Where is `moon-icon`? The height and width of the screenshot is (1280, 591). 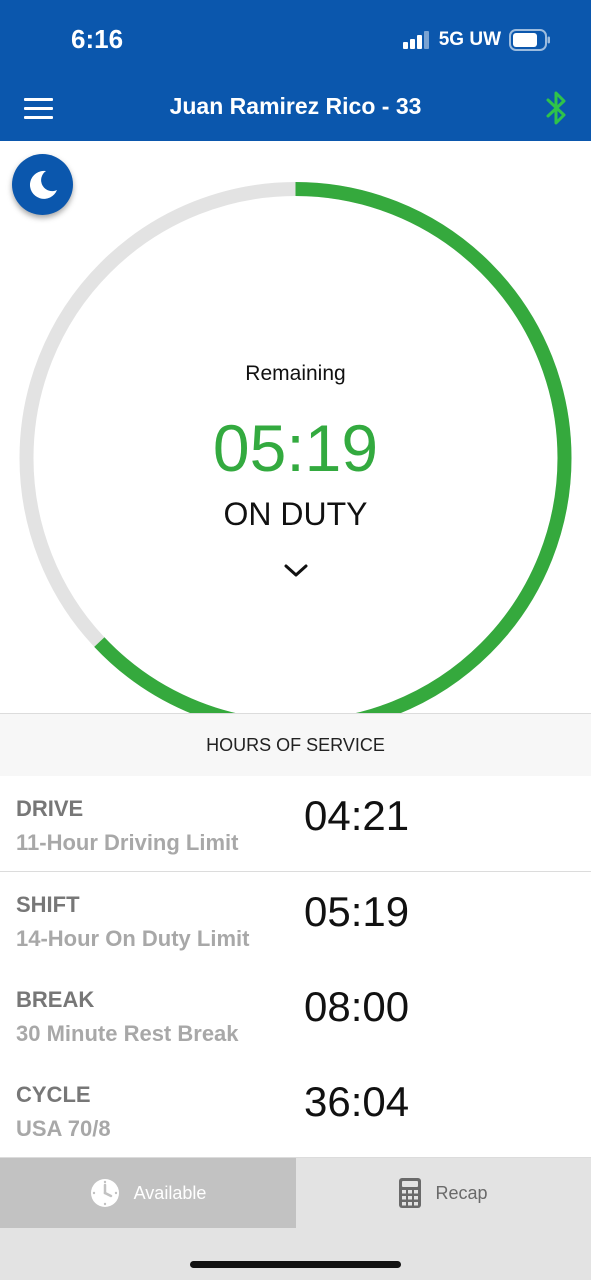 moon-icon is located at coordinates (43, 184).